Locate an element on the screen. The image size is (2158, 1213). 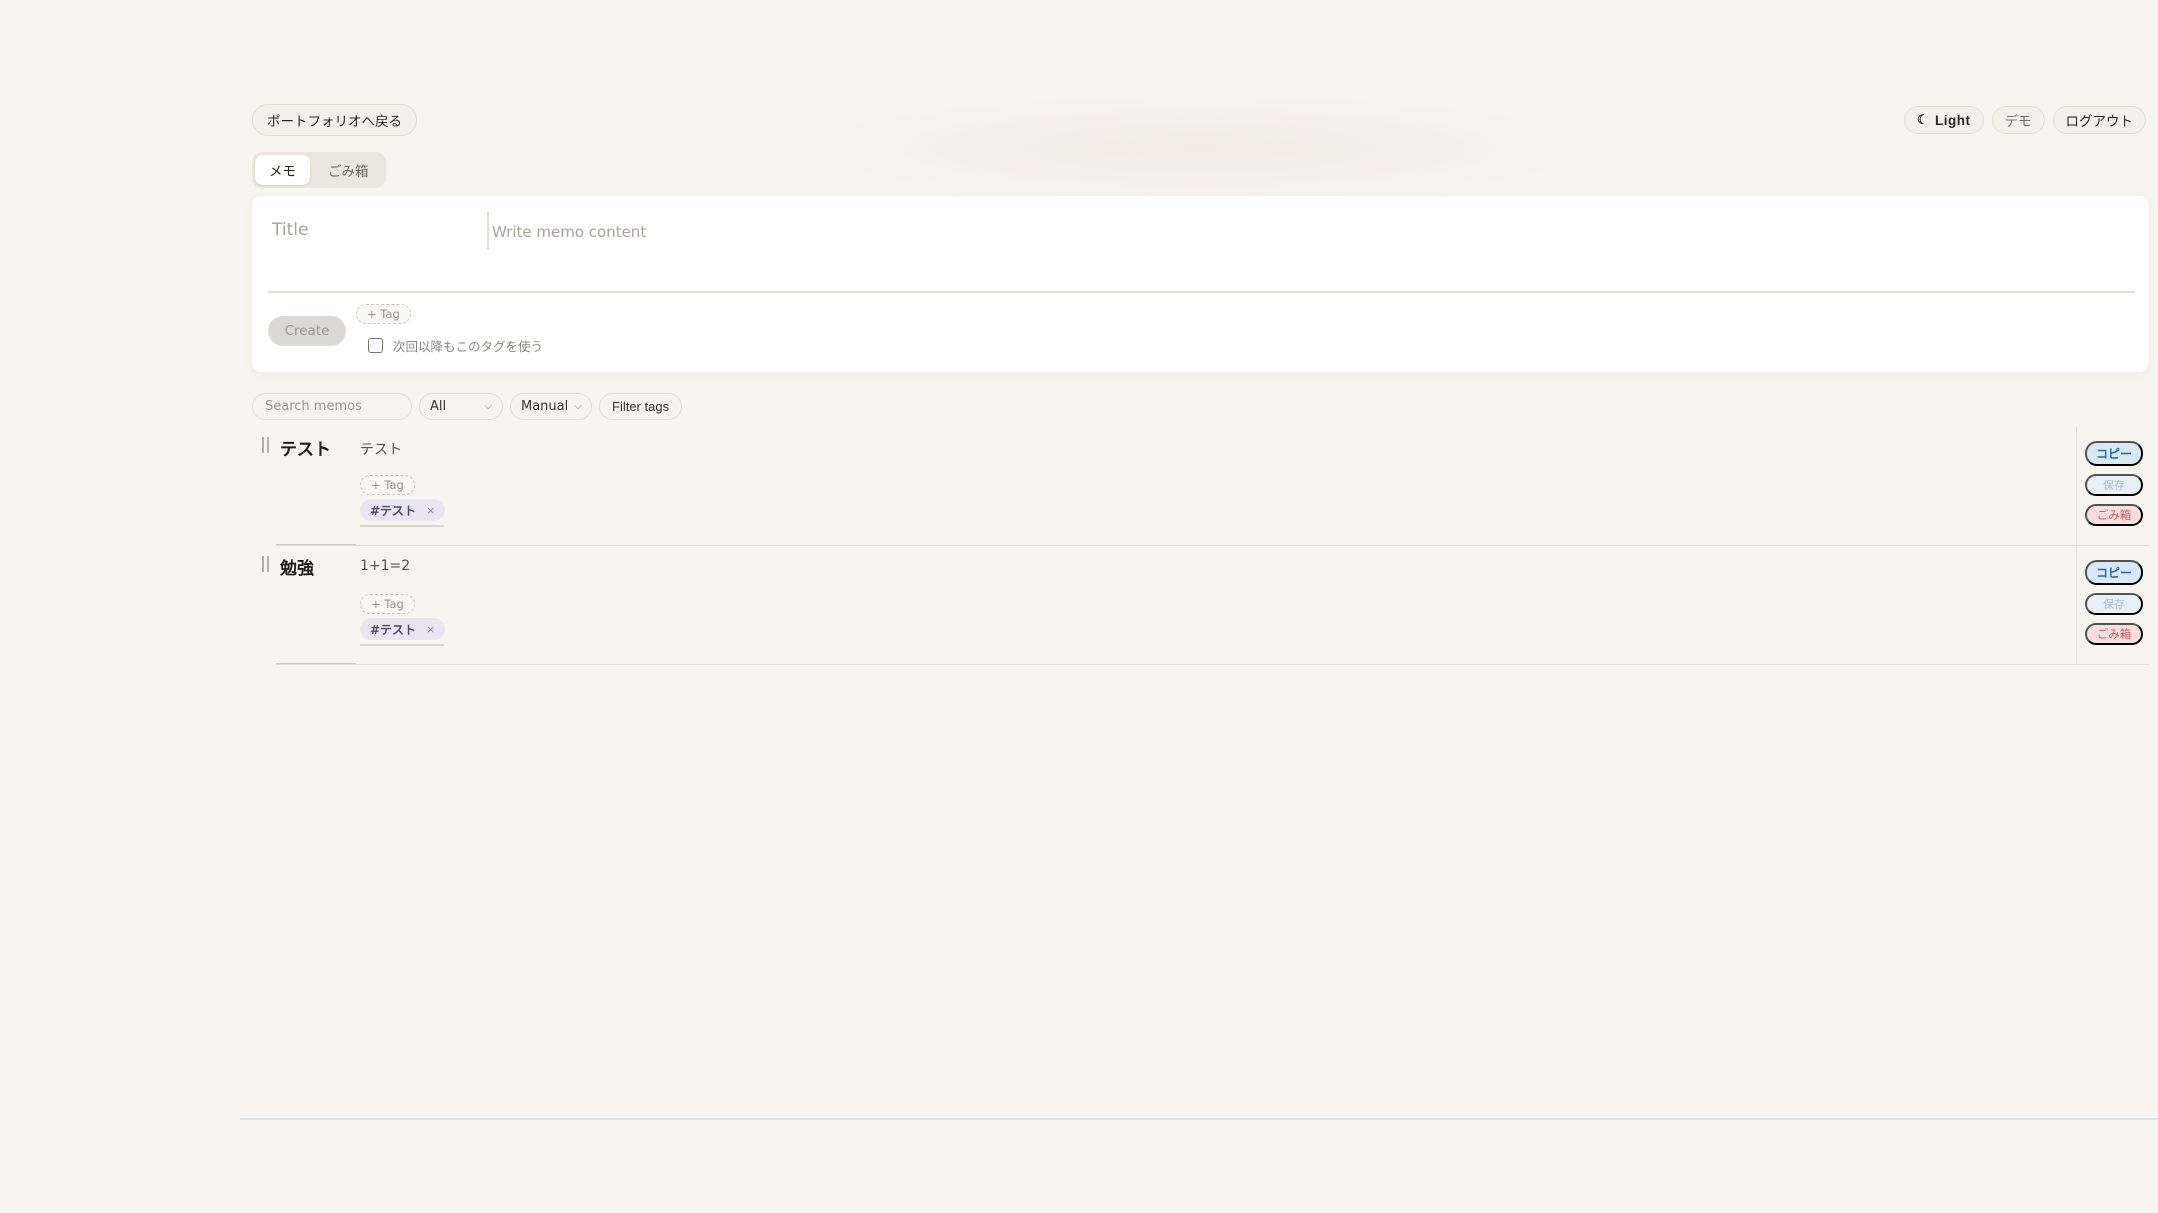
tab-memo: メモ is located at coordinates (282, 170).